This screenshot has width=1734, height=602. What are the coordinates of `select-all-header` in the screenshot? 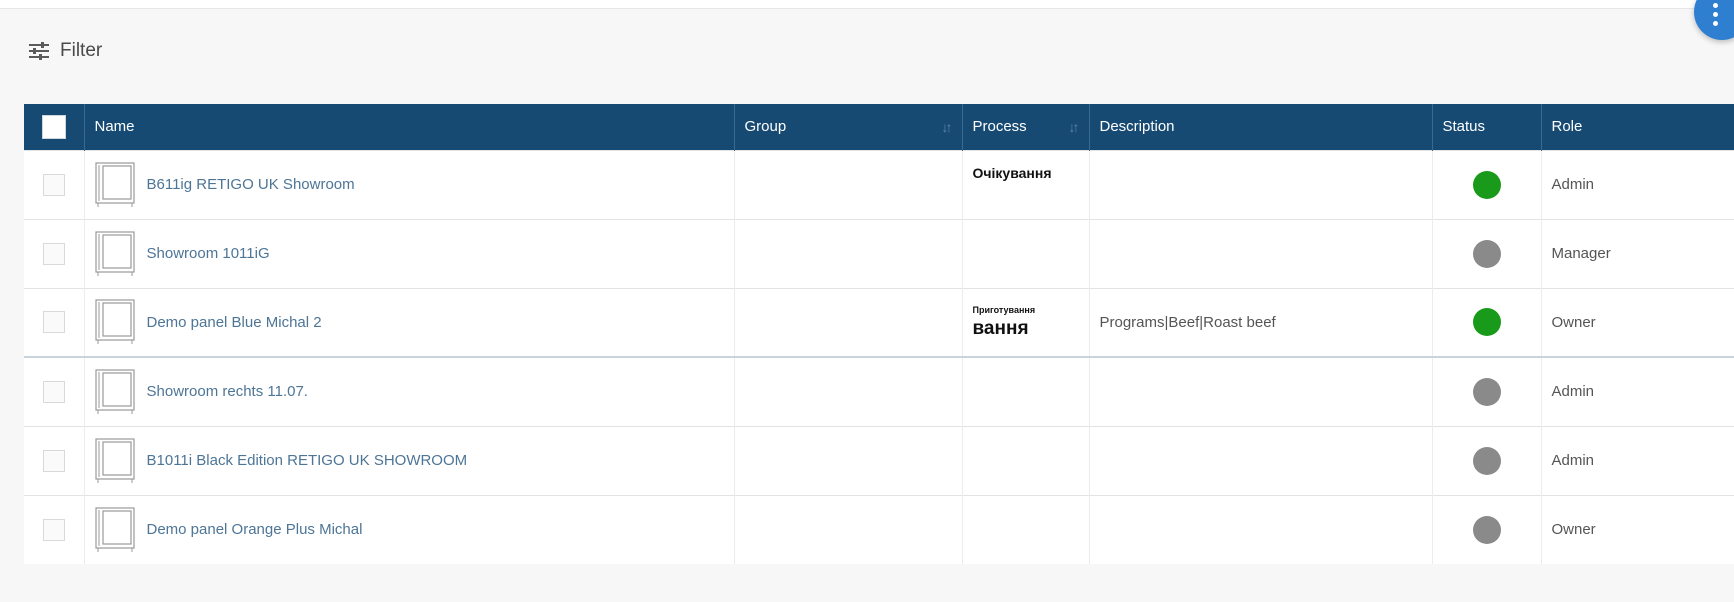 It's located at (54, 127).